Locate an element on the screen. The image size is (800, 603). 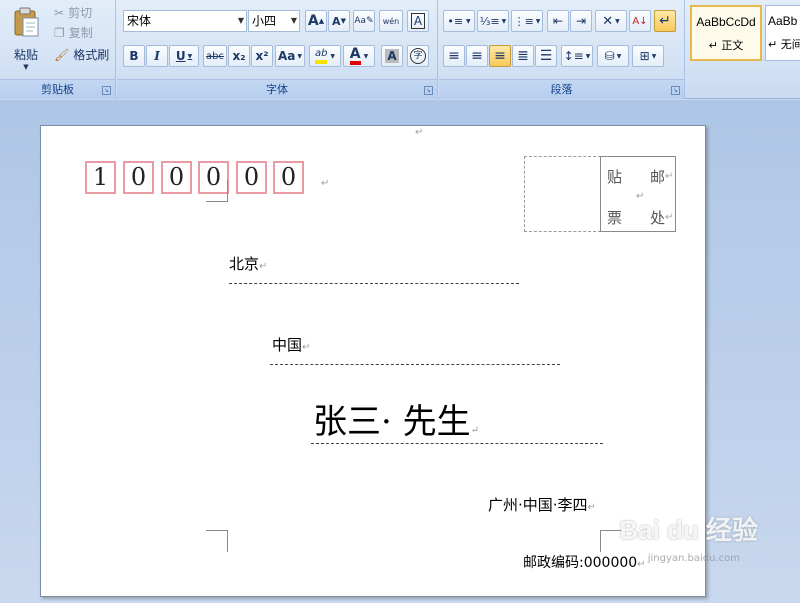
sender-address-text: 广州·中国·李四 is located at coordinates (538, 505).